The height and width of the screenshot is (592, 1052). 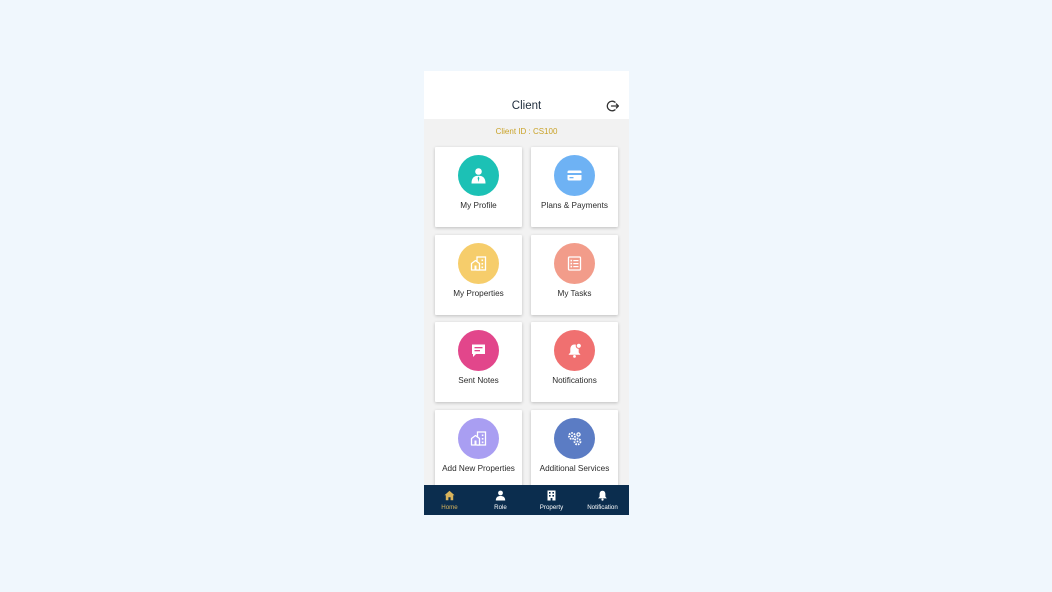 I want to click on tile-additional-services: Additional Services, so click(x=574, y=450).